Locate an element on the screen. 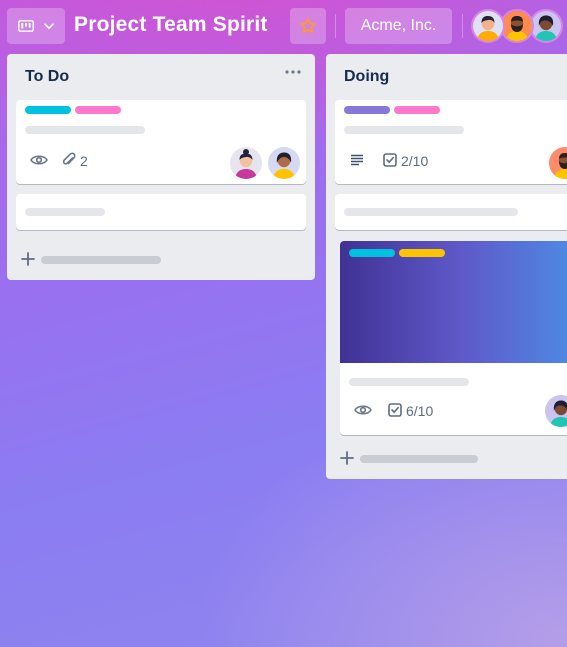  star-board-button is located at coordinates (308, 26).